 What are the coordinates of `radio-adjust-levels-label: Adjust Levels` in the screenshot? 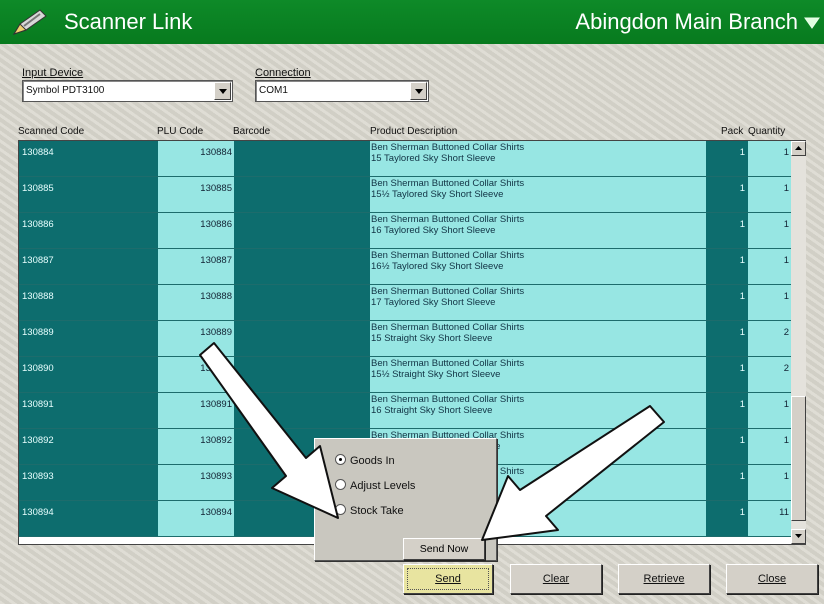 It's located at (383, 486).